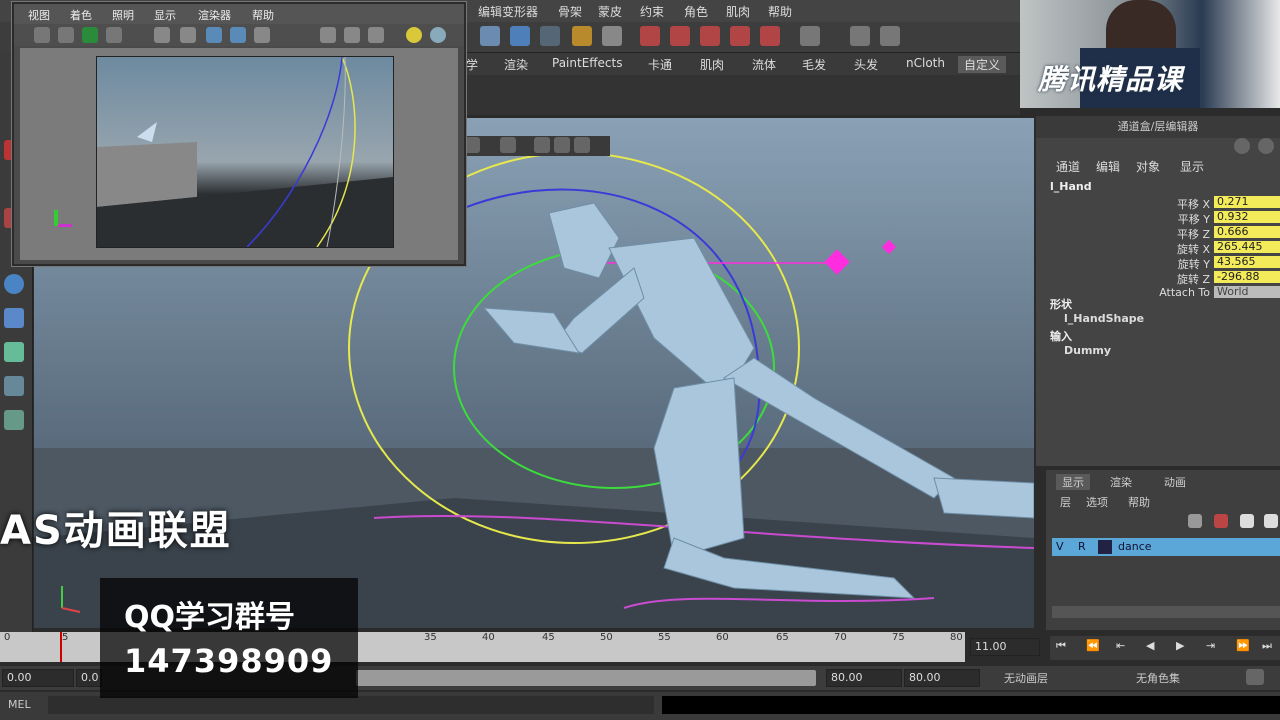  Describe the element at coordinates (1108, 166) in the screenshot. I see `channel-menu-edit: 编辑` at that location.